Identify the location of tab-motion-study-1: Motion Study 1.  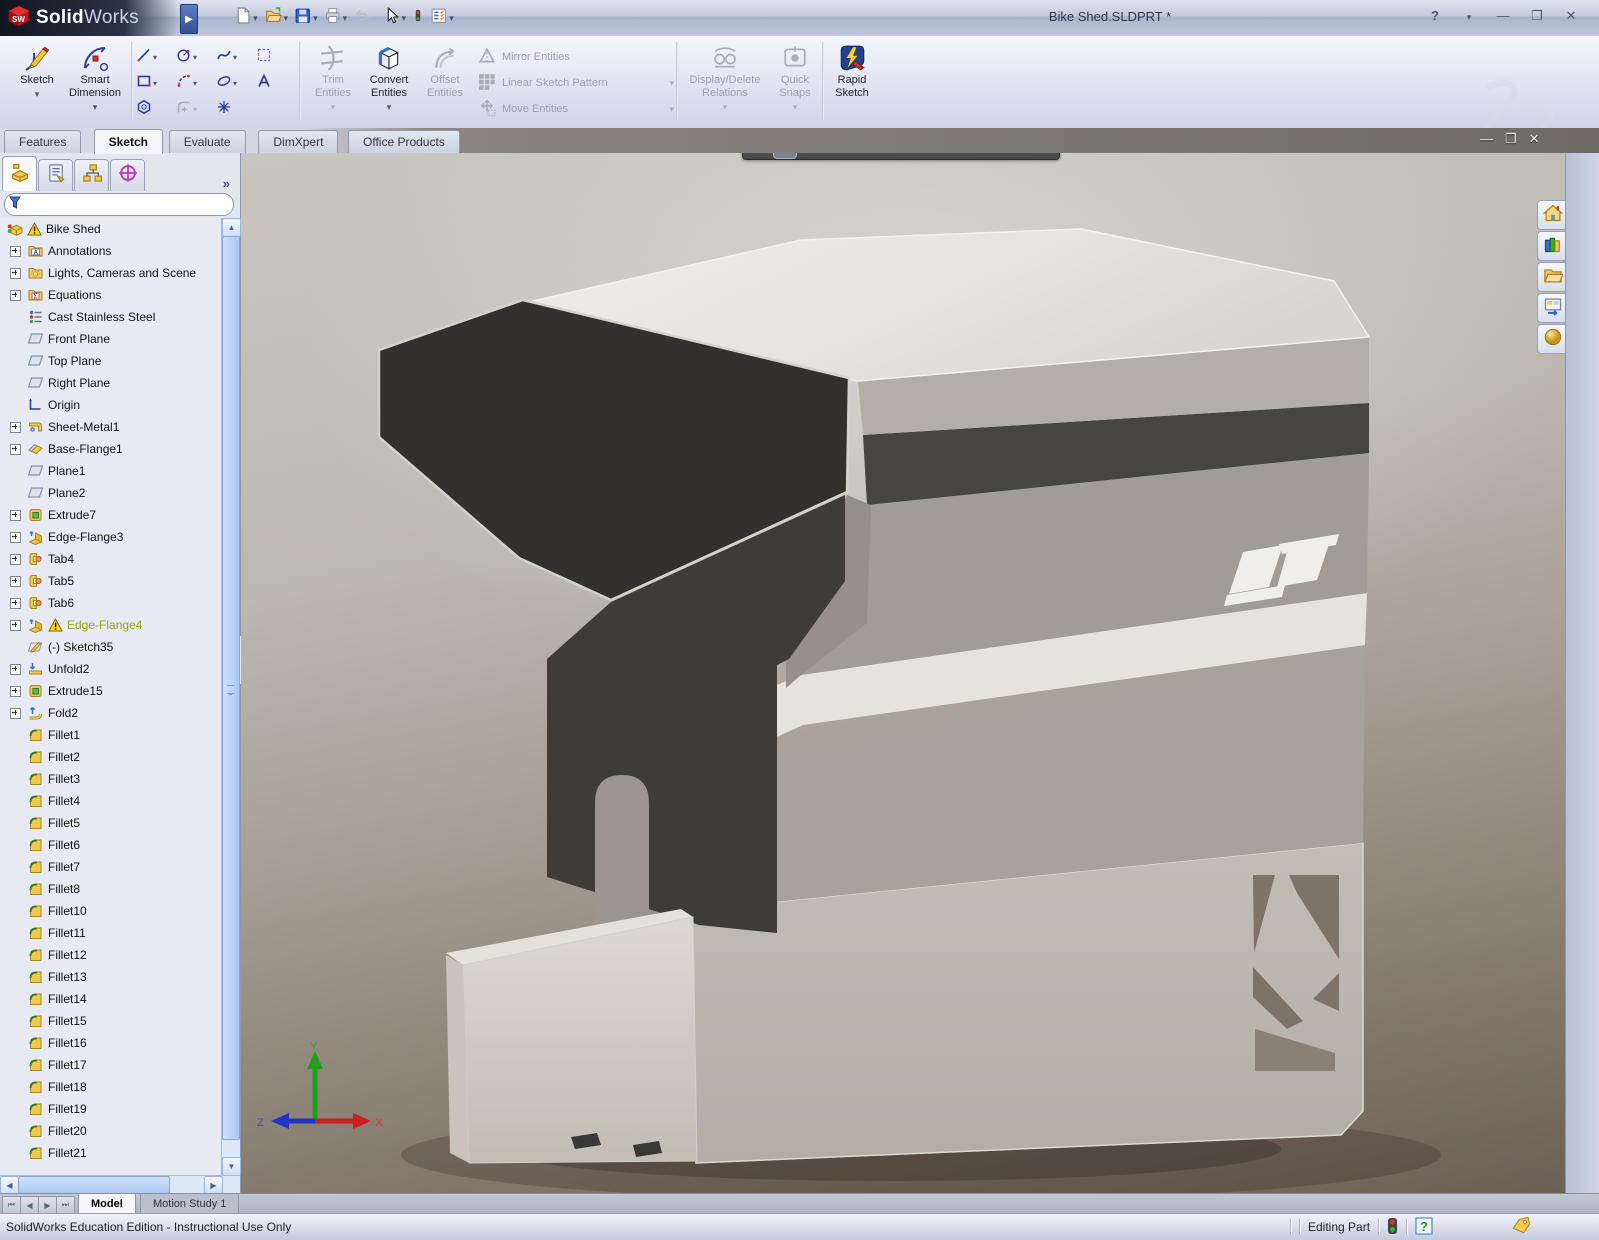
(190, 1204).